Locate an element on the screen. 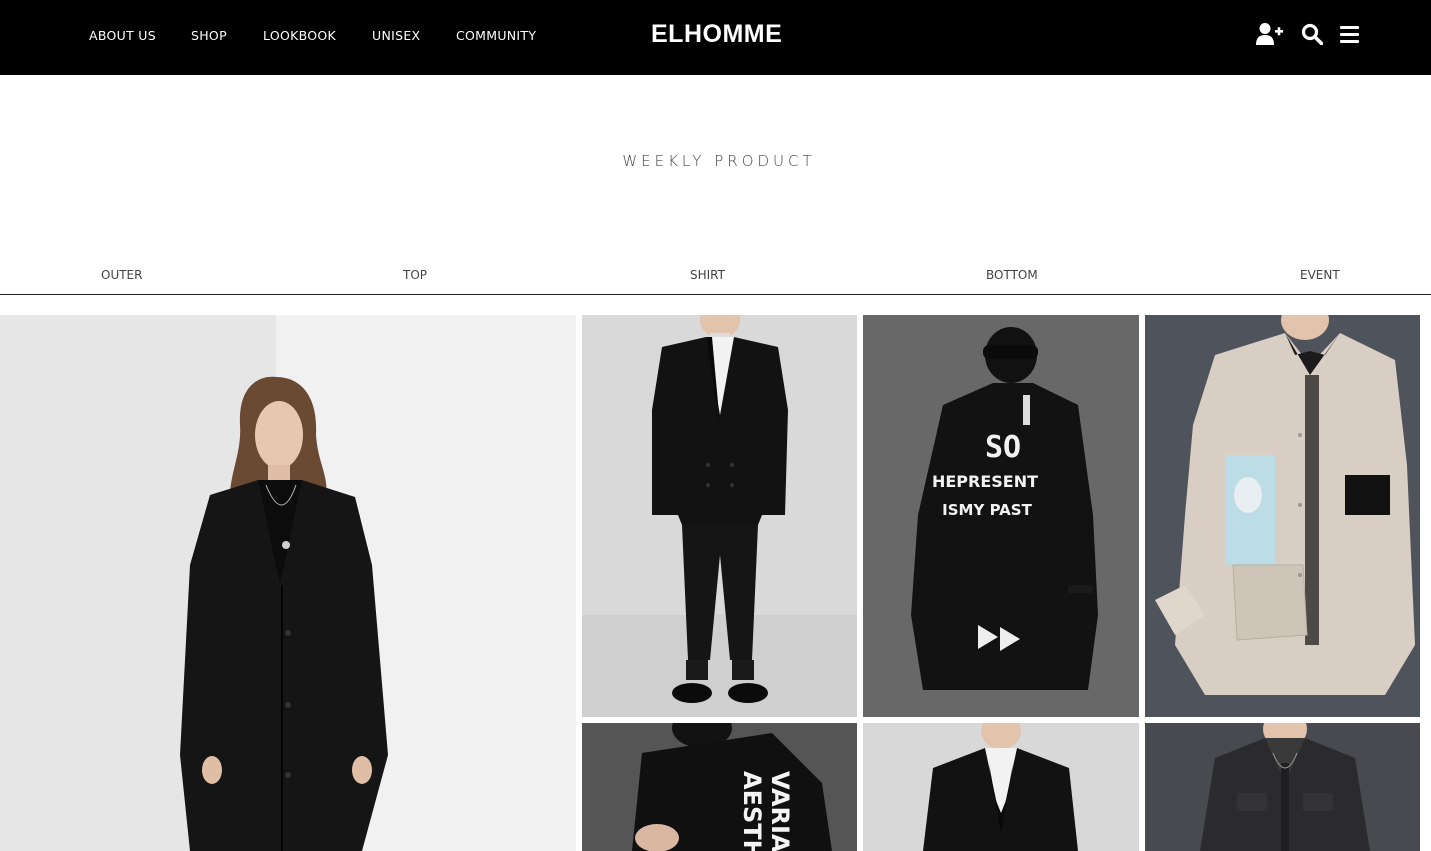  product-image: AESTHE VARIA is located at coordinates (719, 787).